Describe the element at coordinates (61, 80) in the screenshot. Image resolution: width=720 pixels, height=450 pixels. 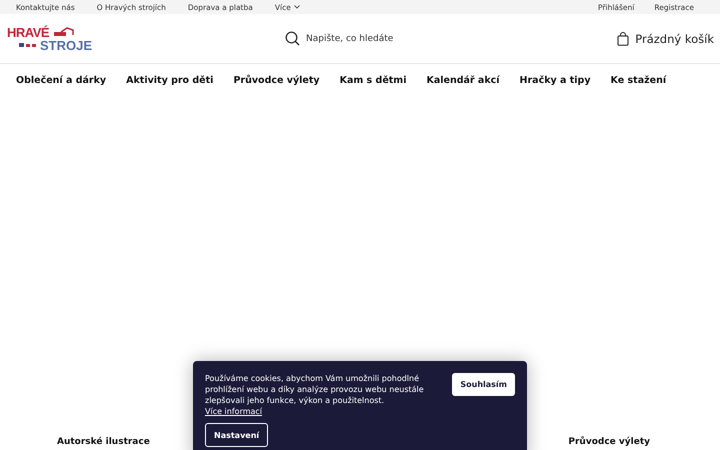
I see `nav-item: Oblečení a dárky` at that location.